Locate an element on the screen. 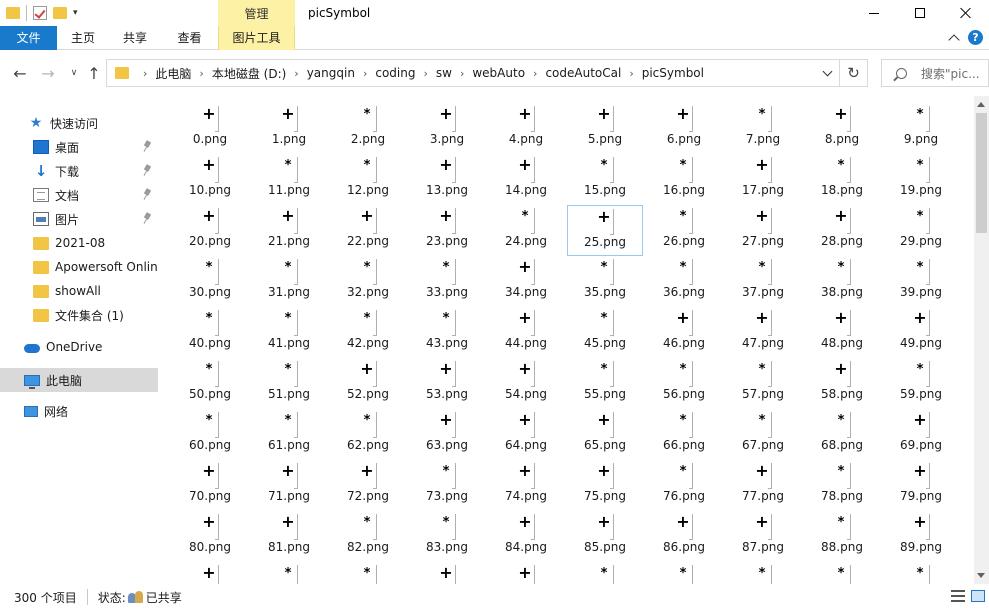 This screenshot has width=989, height=610. breadcrumb-sw: sw is located at coordinates (444, 73).